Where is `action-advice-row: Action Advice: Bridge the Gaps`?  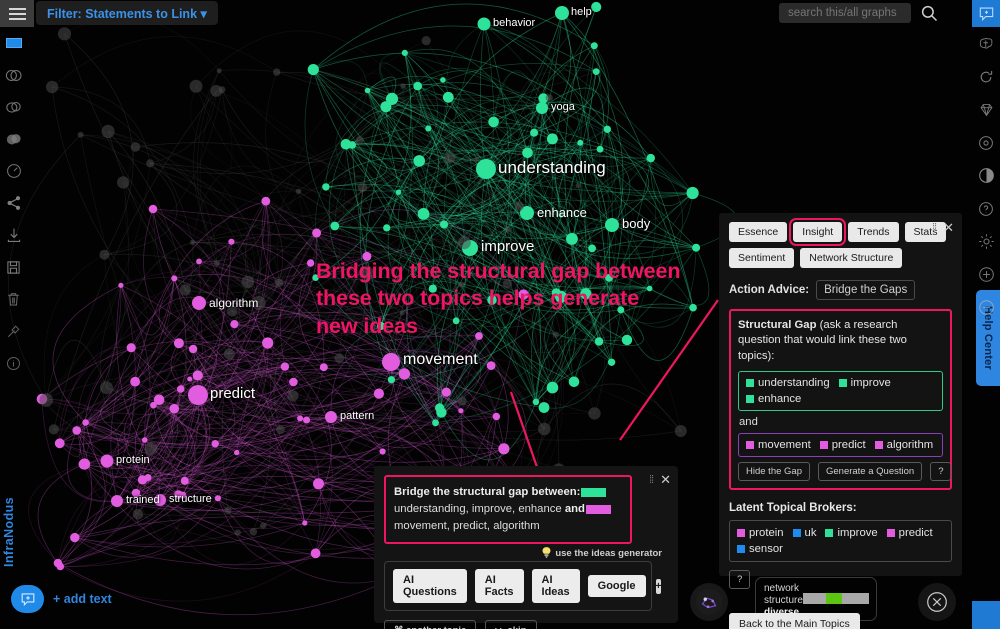 action-advice-row: Action Advice: Bridge the Gaps is located at coordinates (840, 290).